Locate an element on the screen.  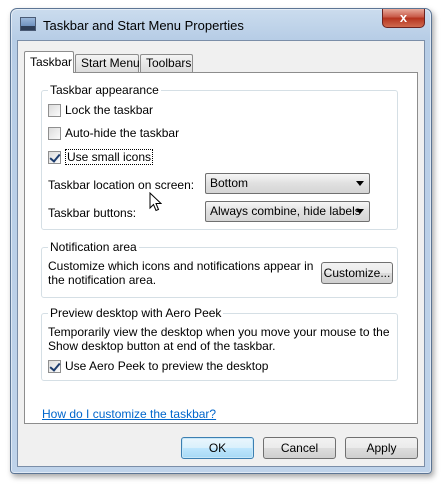
lock-taskbar-label: Lock the taskbar is located at coordinates (109, 110).